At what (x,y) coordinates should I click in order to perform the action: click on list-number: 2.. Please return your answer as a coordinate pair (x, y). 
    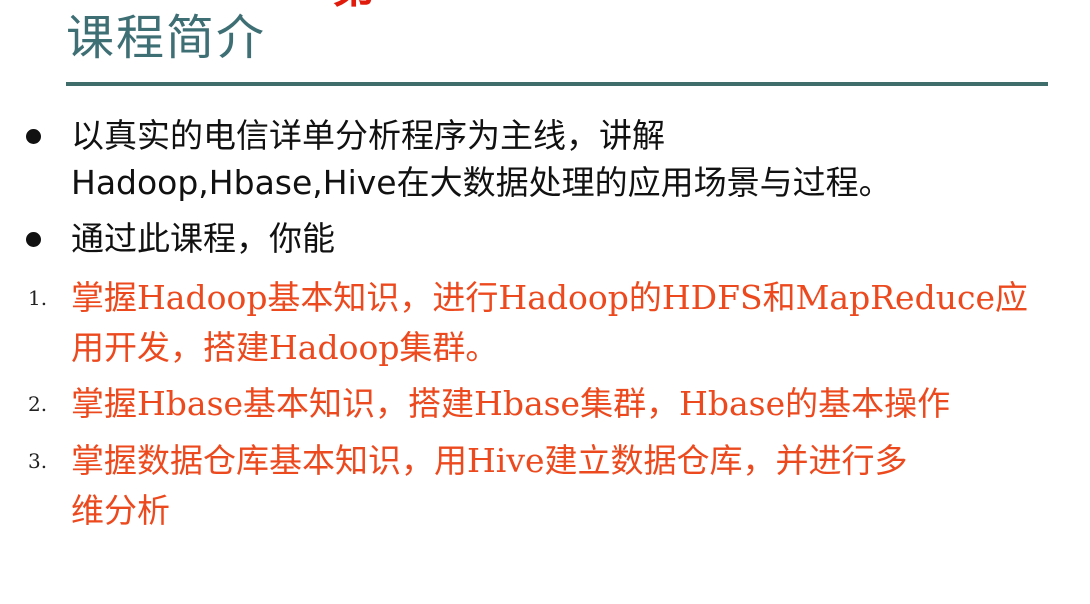
    Looking at the image, I should click on (38, 404).